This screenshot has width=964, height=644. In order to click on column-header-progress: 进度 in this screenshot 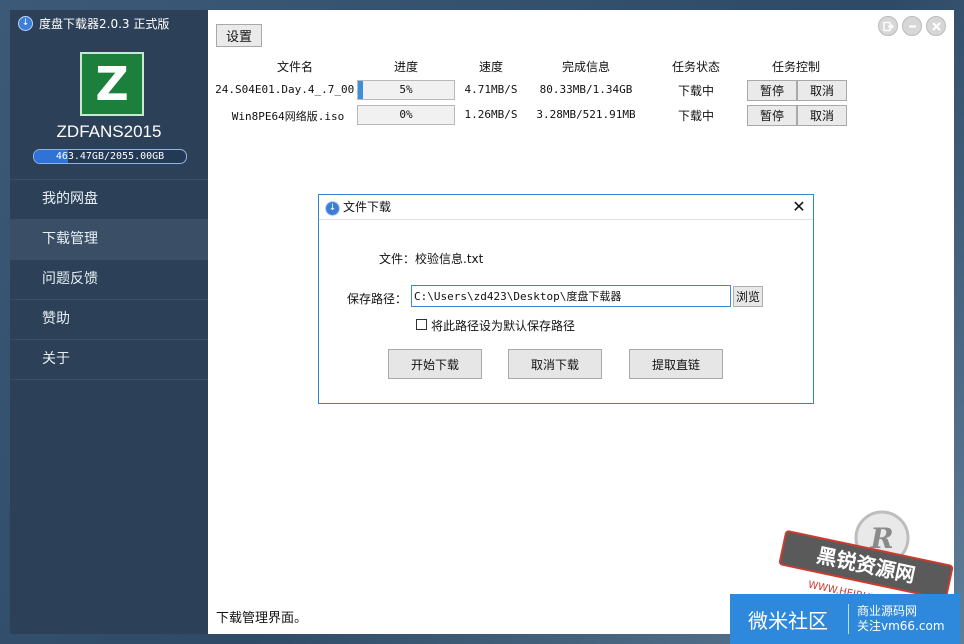, I will do `click(405, 67)`.